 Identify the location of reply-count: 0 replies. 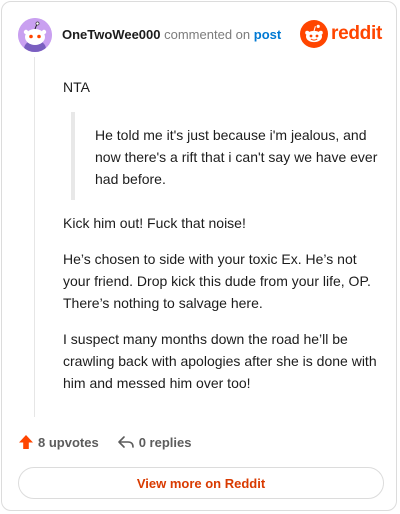
(165, 442).